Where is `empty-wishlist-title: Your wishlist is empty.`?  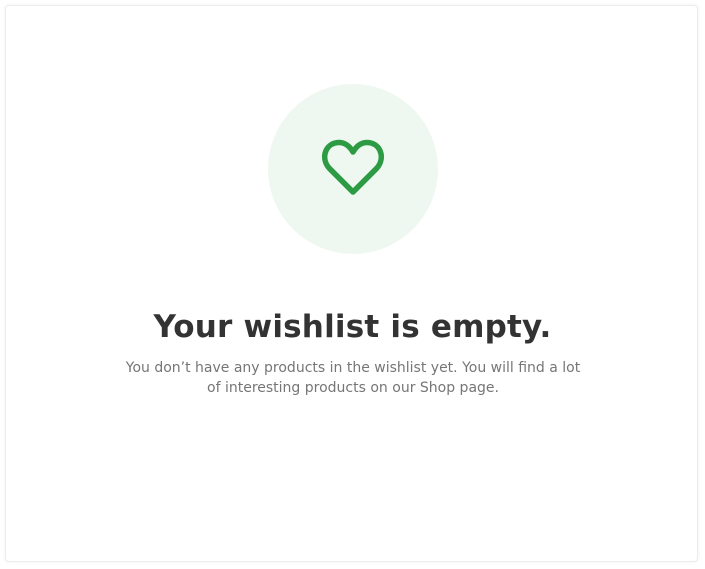
empty-wishlist-title: Your wishlist is empty. is located at coordinates (352, 327).